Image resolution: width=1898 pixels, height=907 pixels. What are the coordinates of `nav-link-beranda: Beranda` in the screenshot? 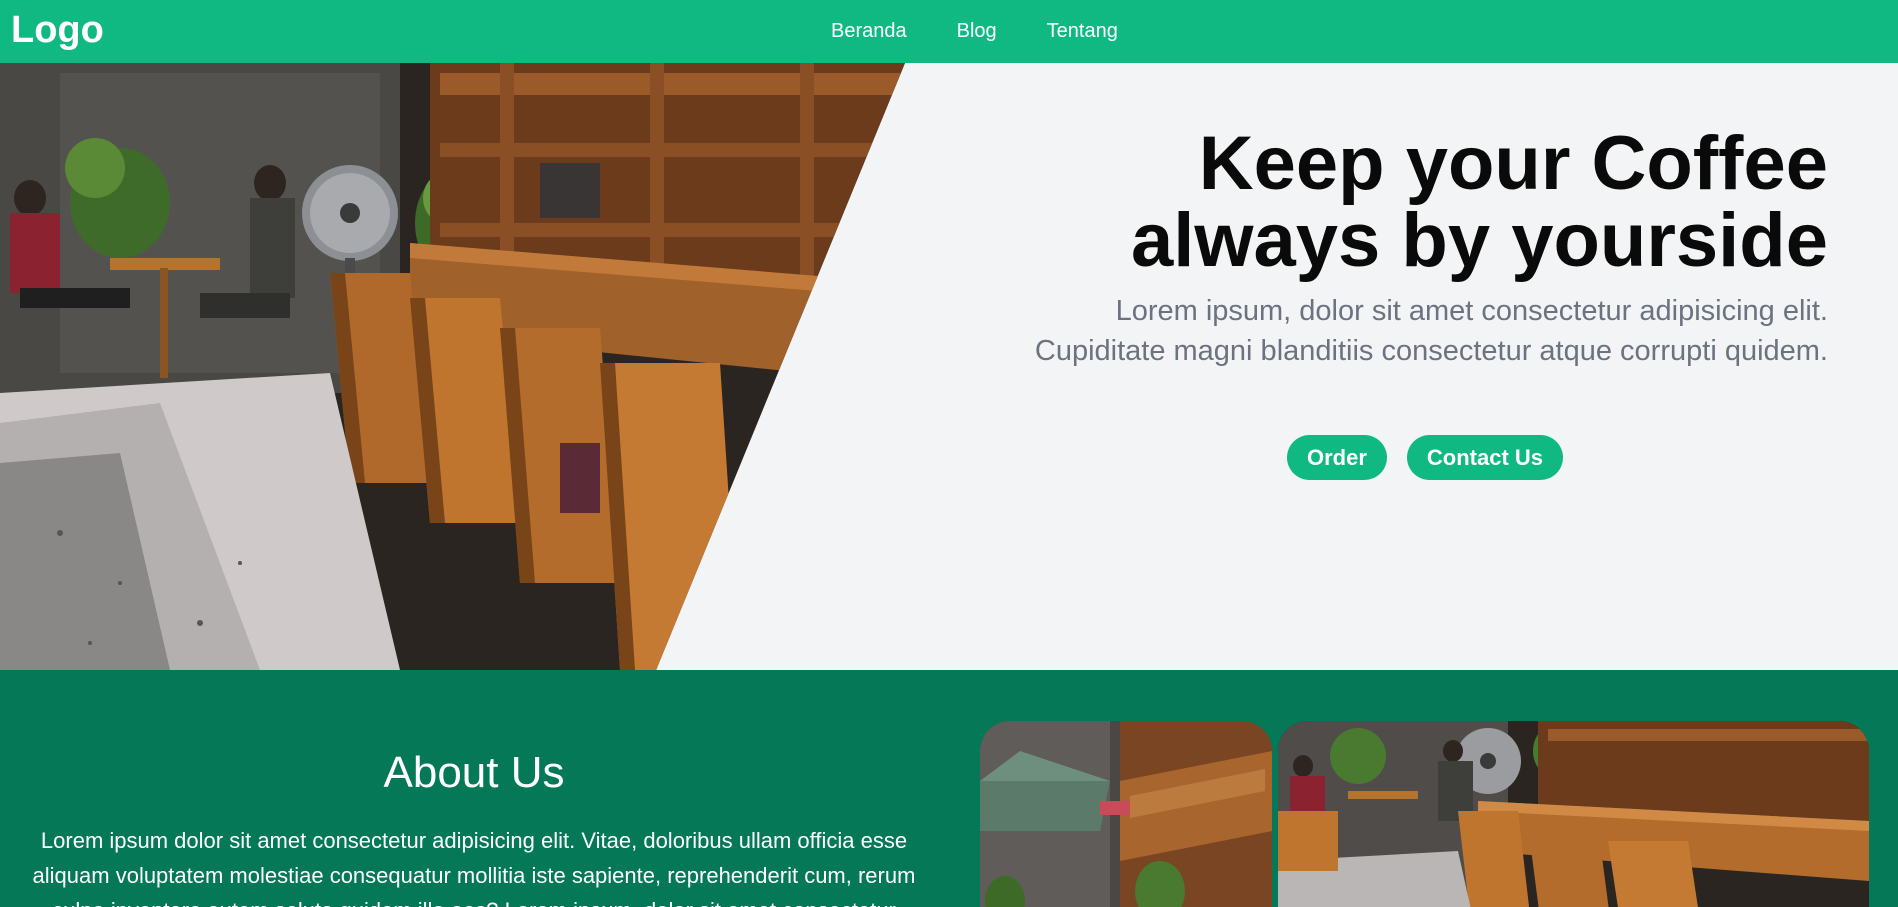 It's located at (869, 31).